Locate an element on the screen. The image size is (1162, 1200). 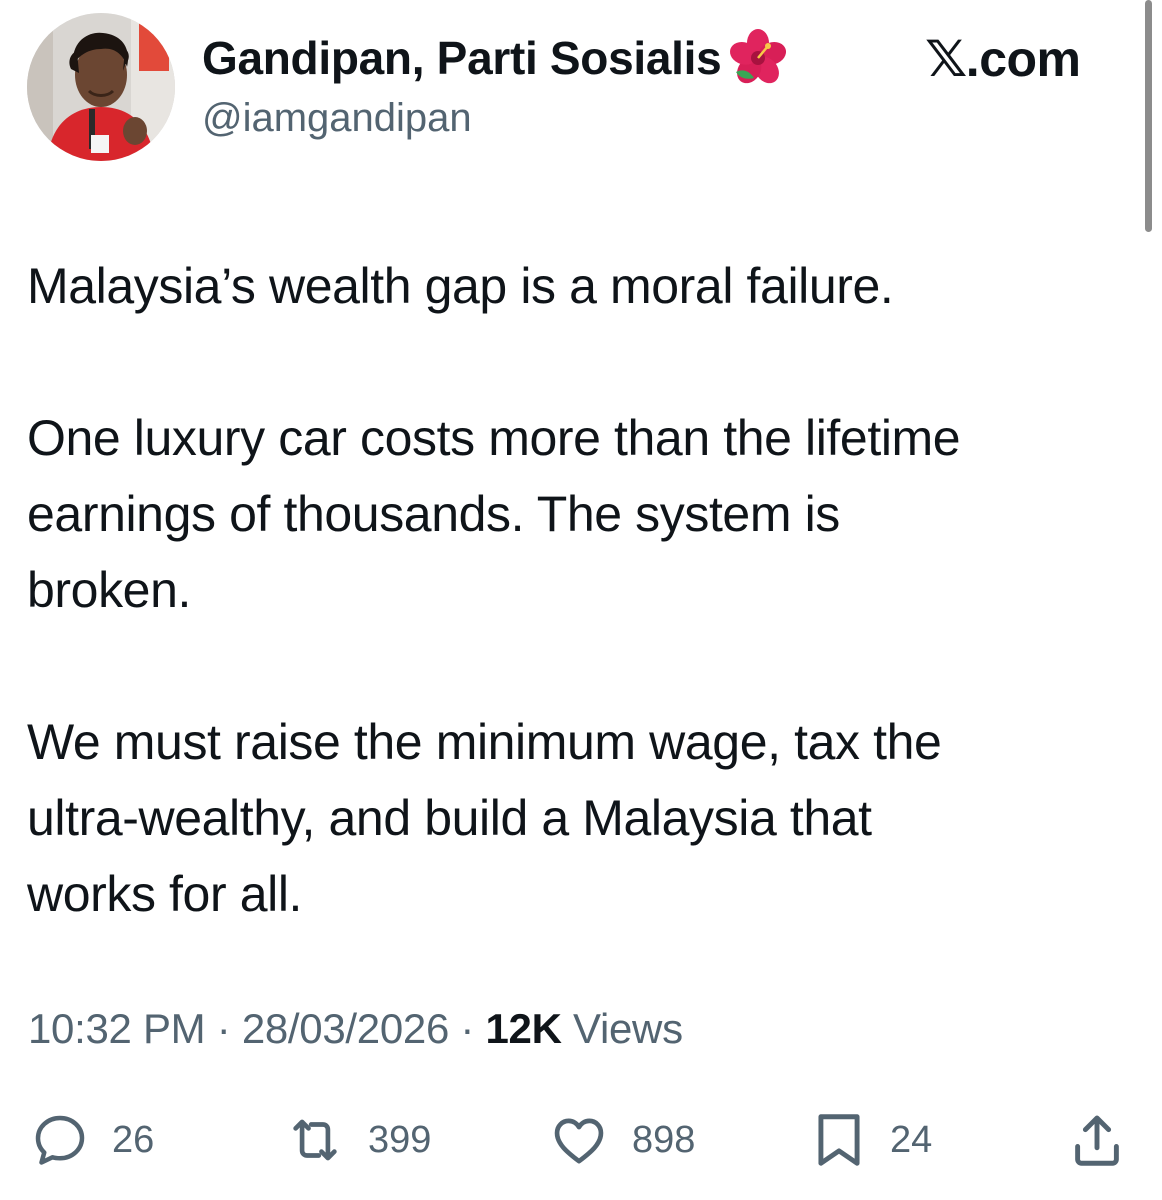
hibiscus-icon is located at coordinates (758, 58).